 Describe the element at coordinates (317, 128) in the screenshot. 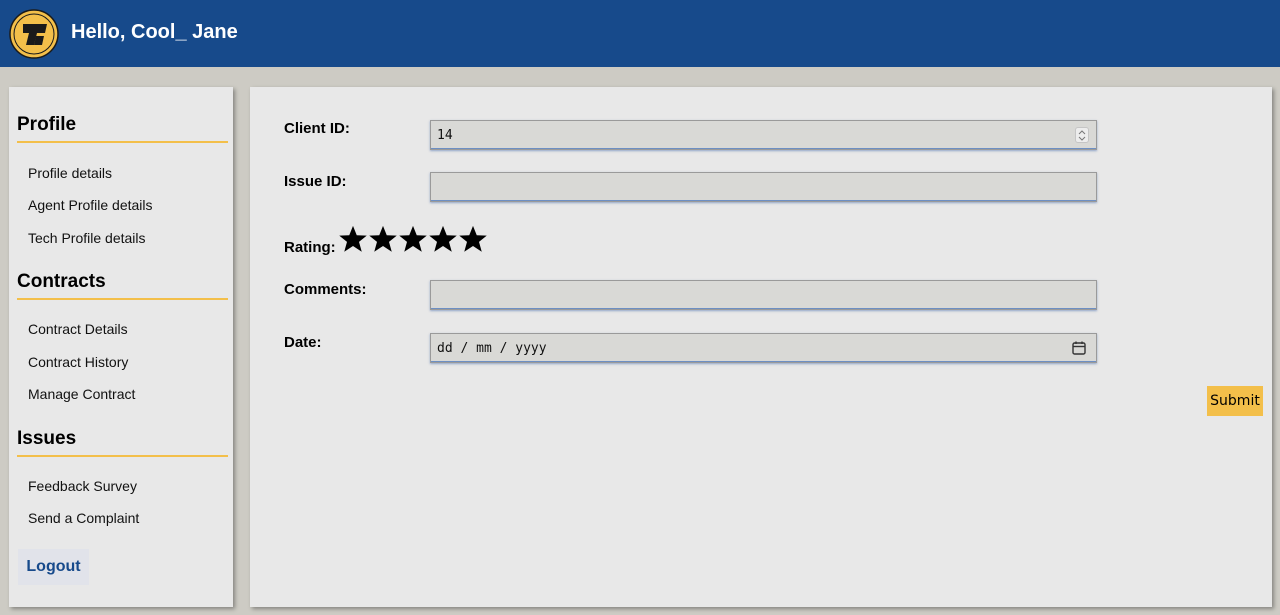

I see `client-id-label: Client ID:` at that location.